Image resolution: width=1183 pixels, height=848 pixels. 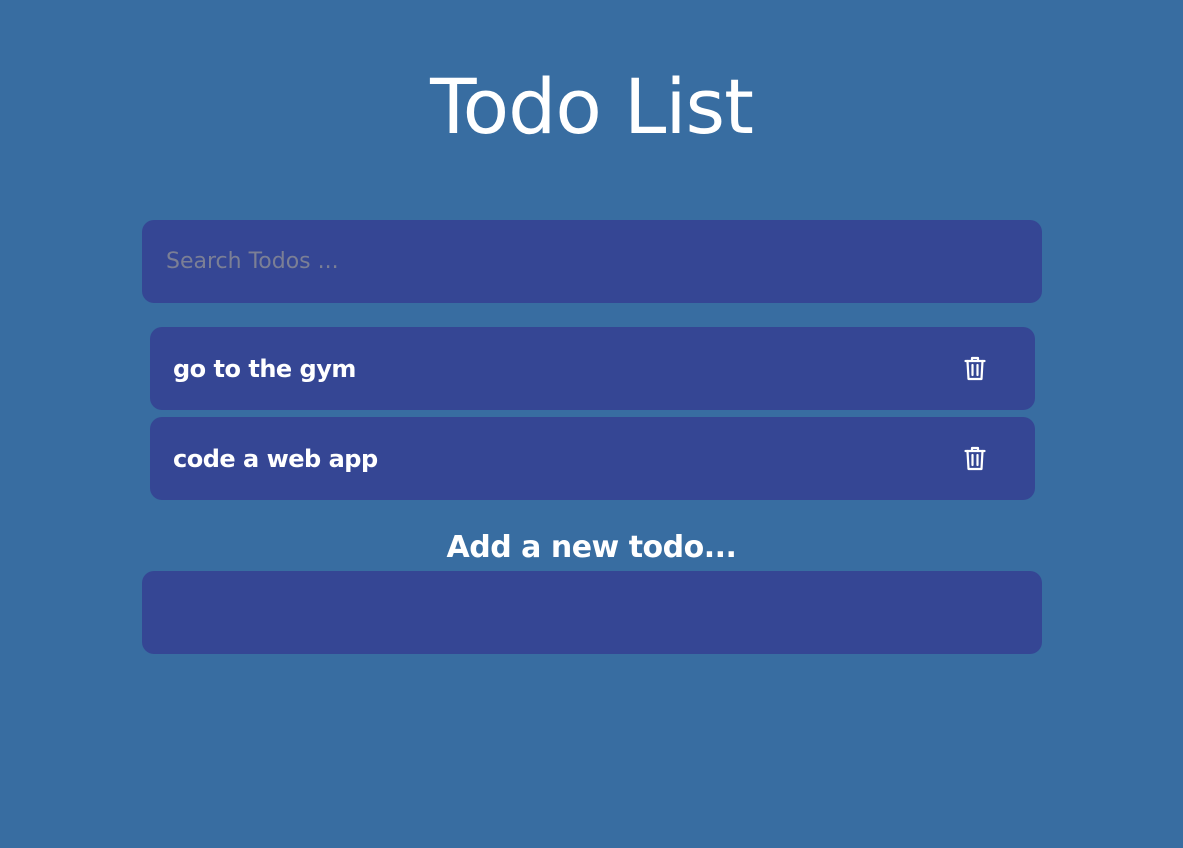 What do you see at coordinates (592, 458) in the screenshot?
I see `todo-item: code a web app` at bounding box center [592, 458].